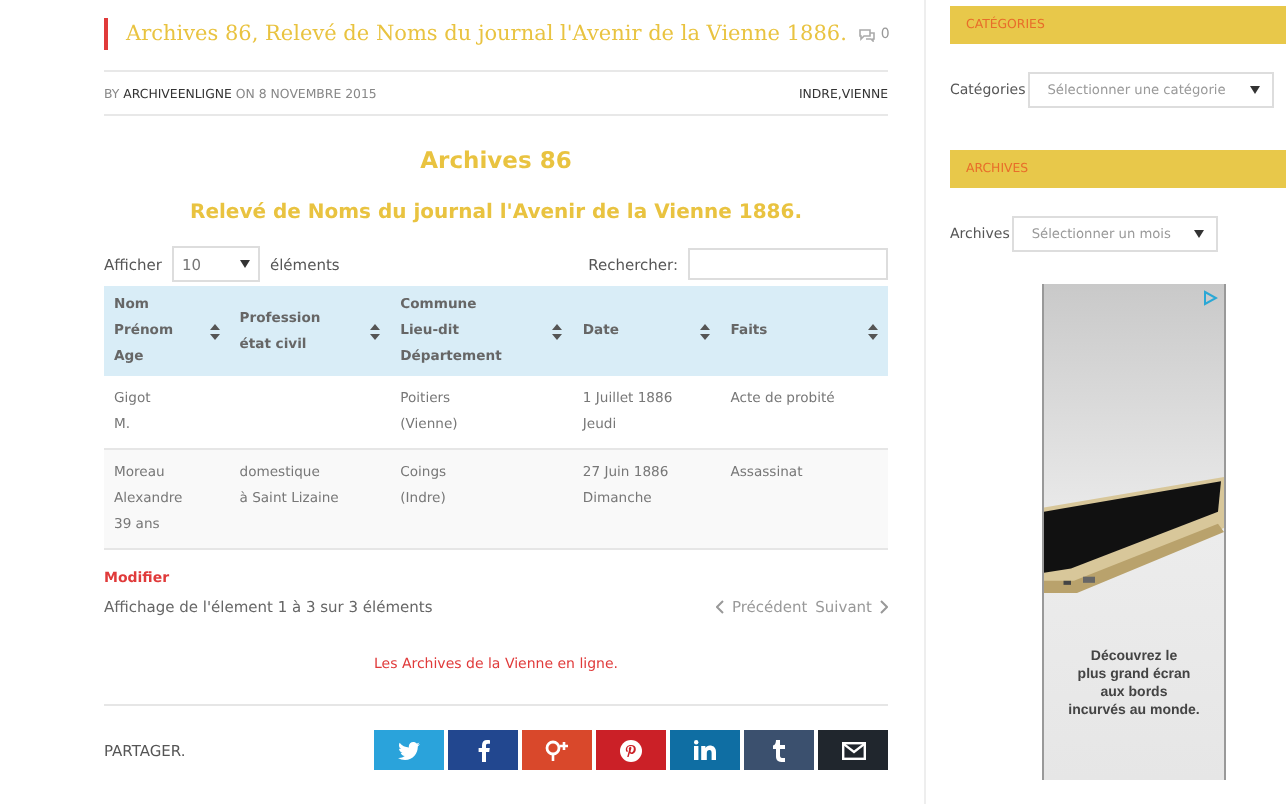  Describe the element at coordinates (705, 750) in the screenshot. I see `linkedin-icon` at that location.